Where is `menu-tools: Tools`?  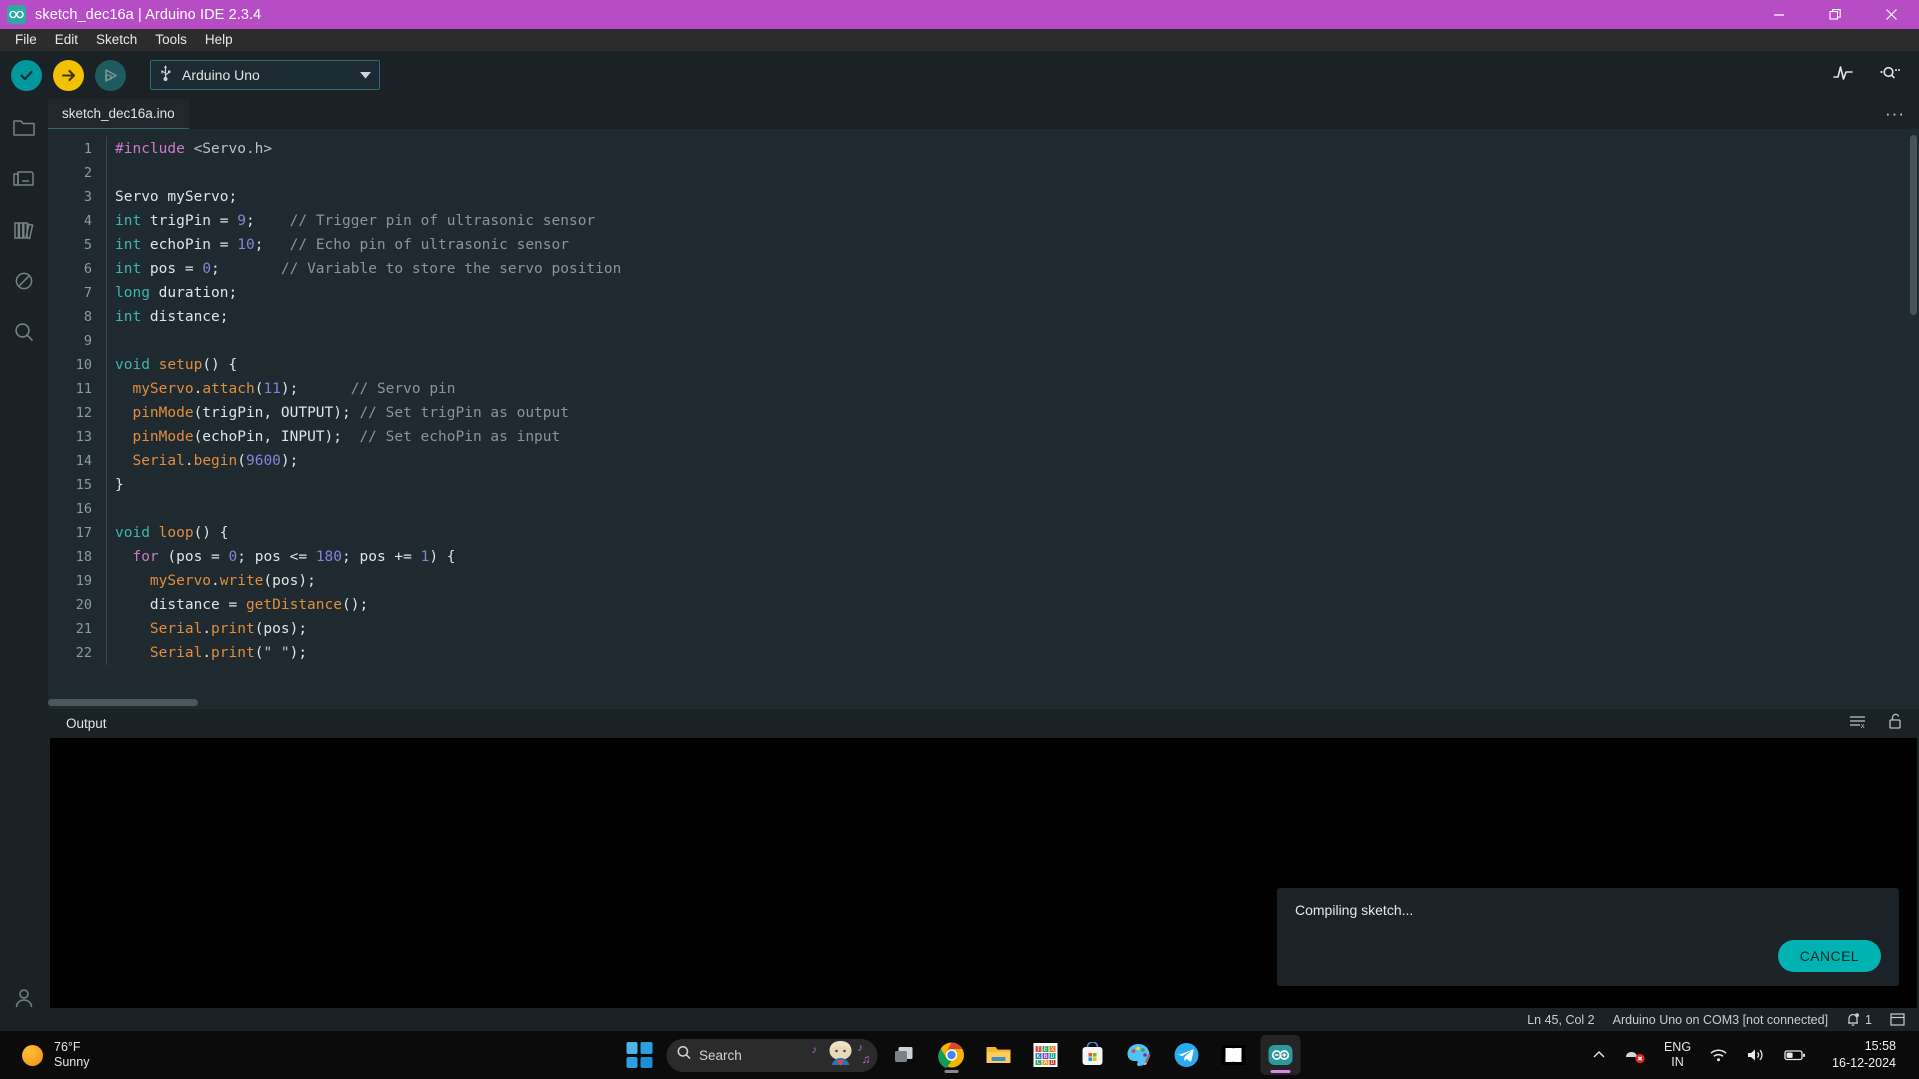 menu-tools: Tools is located at coordinates (171, 40).